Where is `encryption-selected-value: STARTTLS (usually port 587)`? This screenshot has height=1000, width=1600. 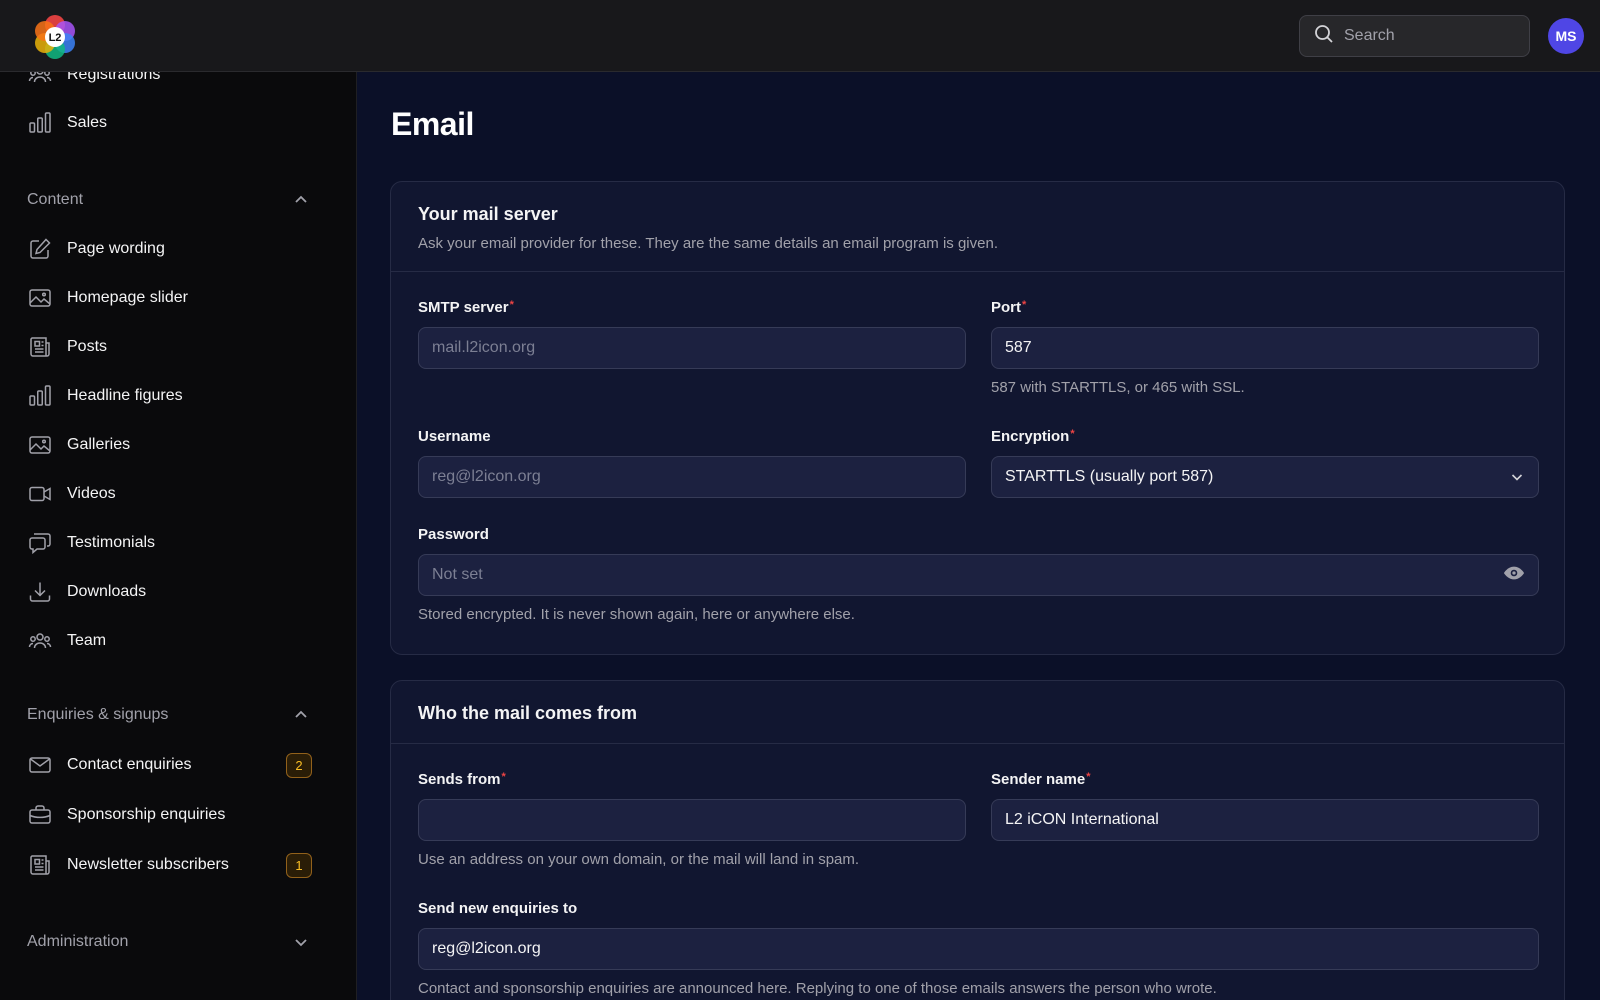
encryption-selected-value: STARTTLS (usually port 587) is located at coordinates (1109, 476).